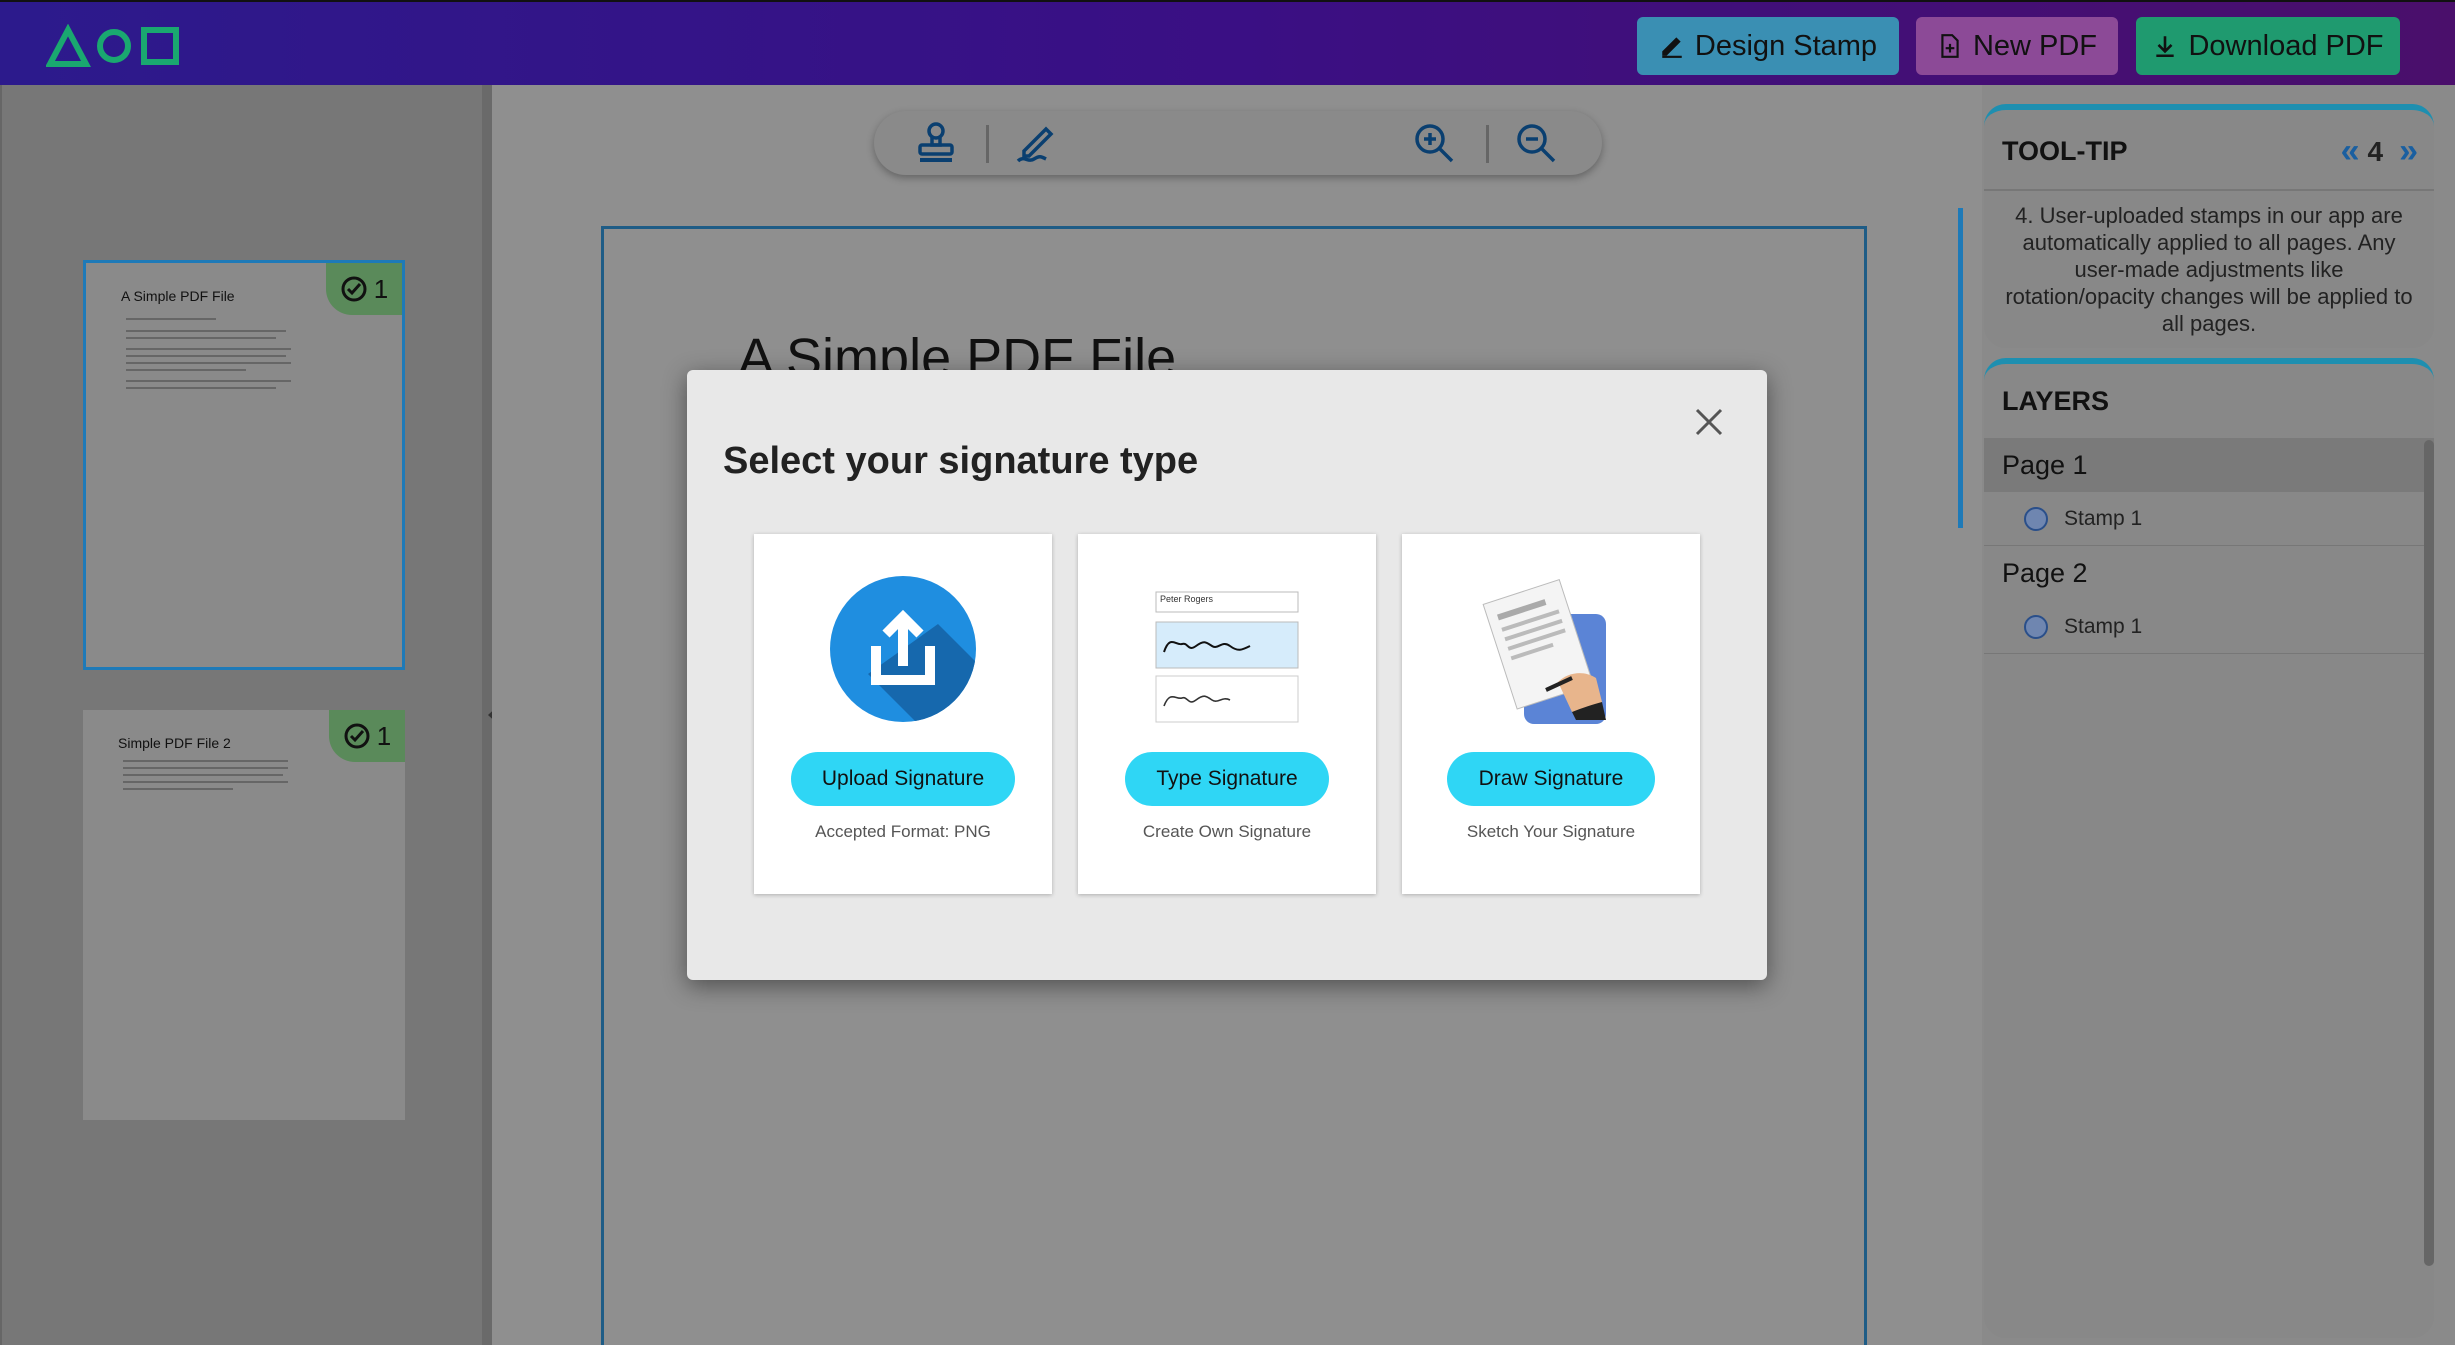 The image size is (2455, 1345). What do you see at coordinates (2375, 151) in the screenshot?
I see `tooltip-index: 4` at bounding box center [2375, 151].